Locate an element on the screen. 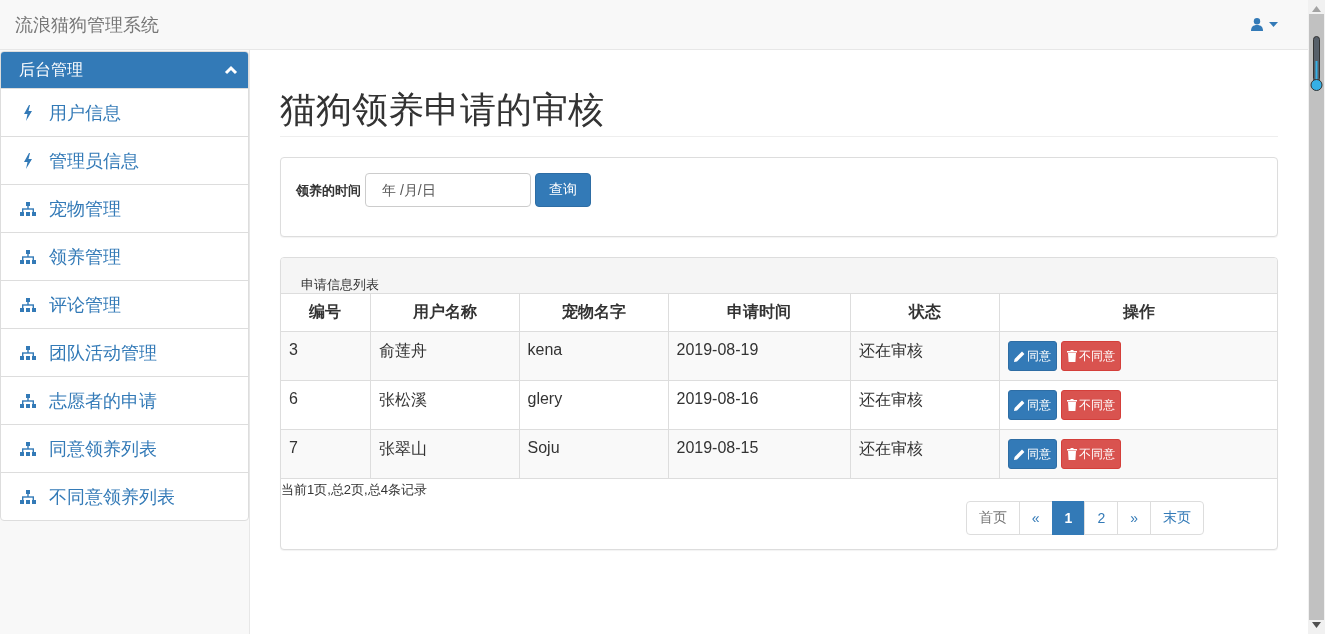 The height and width of the screenshot is (634, 1325). column-header: 用户名称 is located at coordinates (444, 312).